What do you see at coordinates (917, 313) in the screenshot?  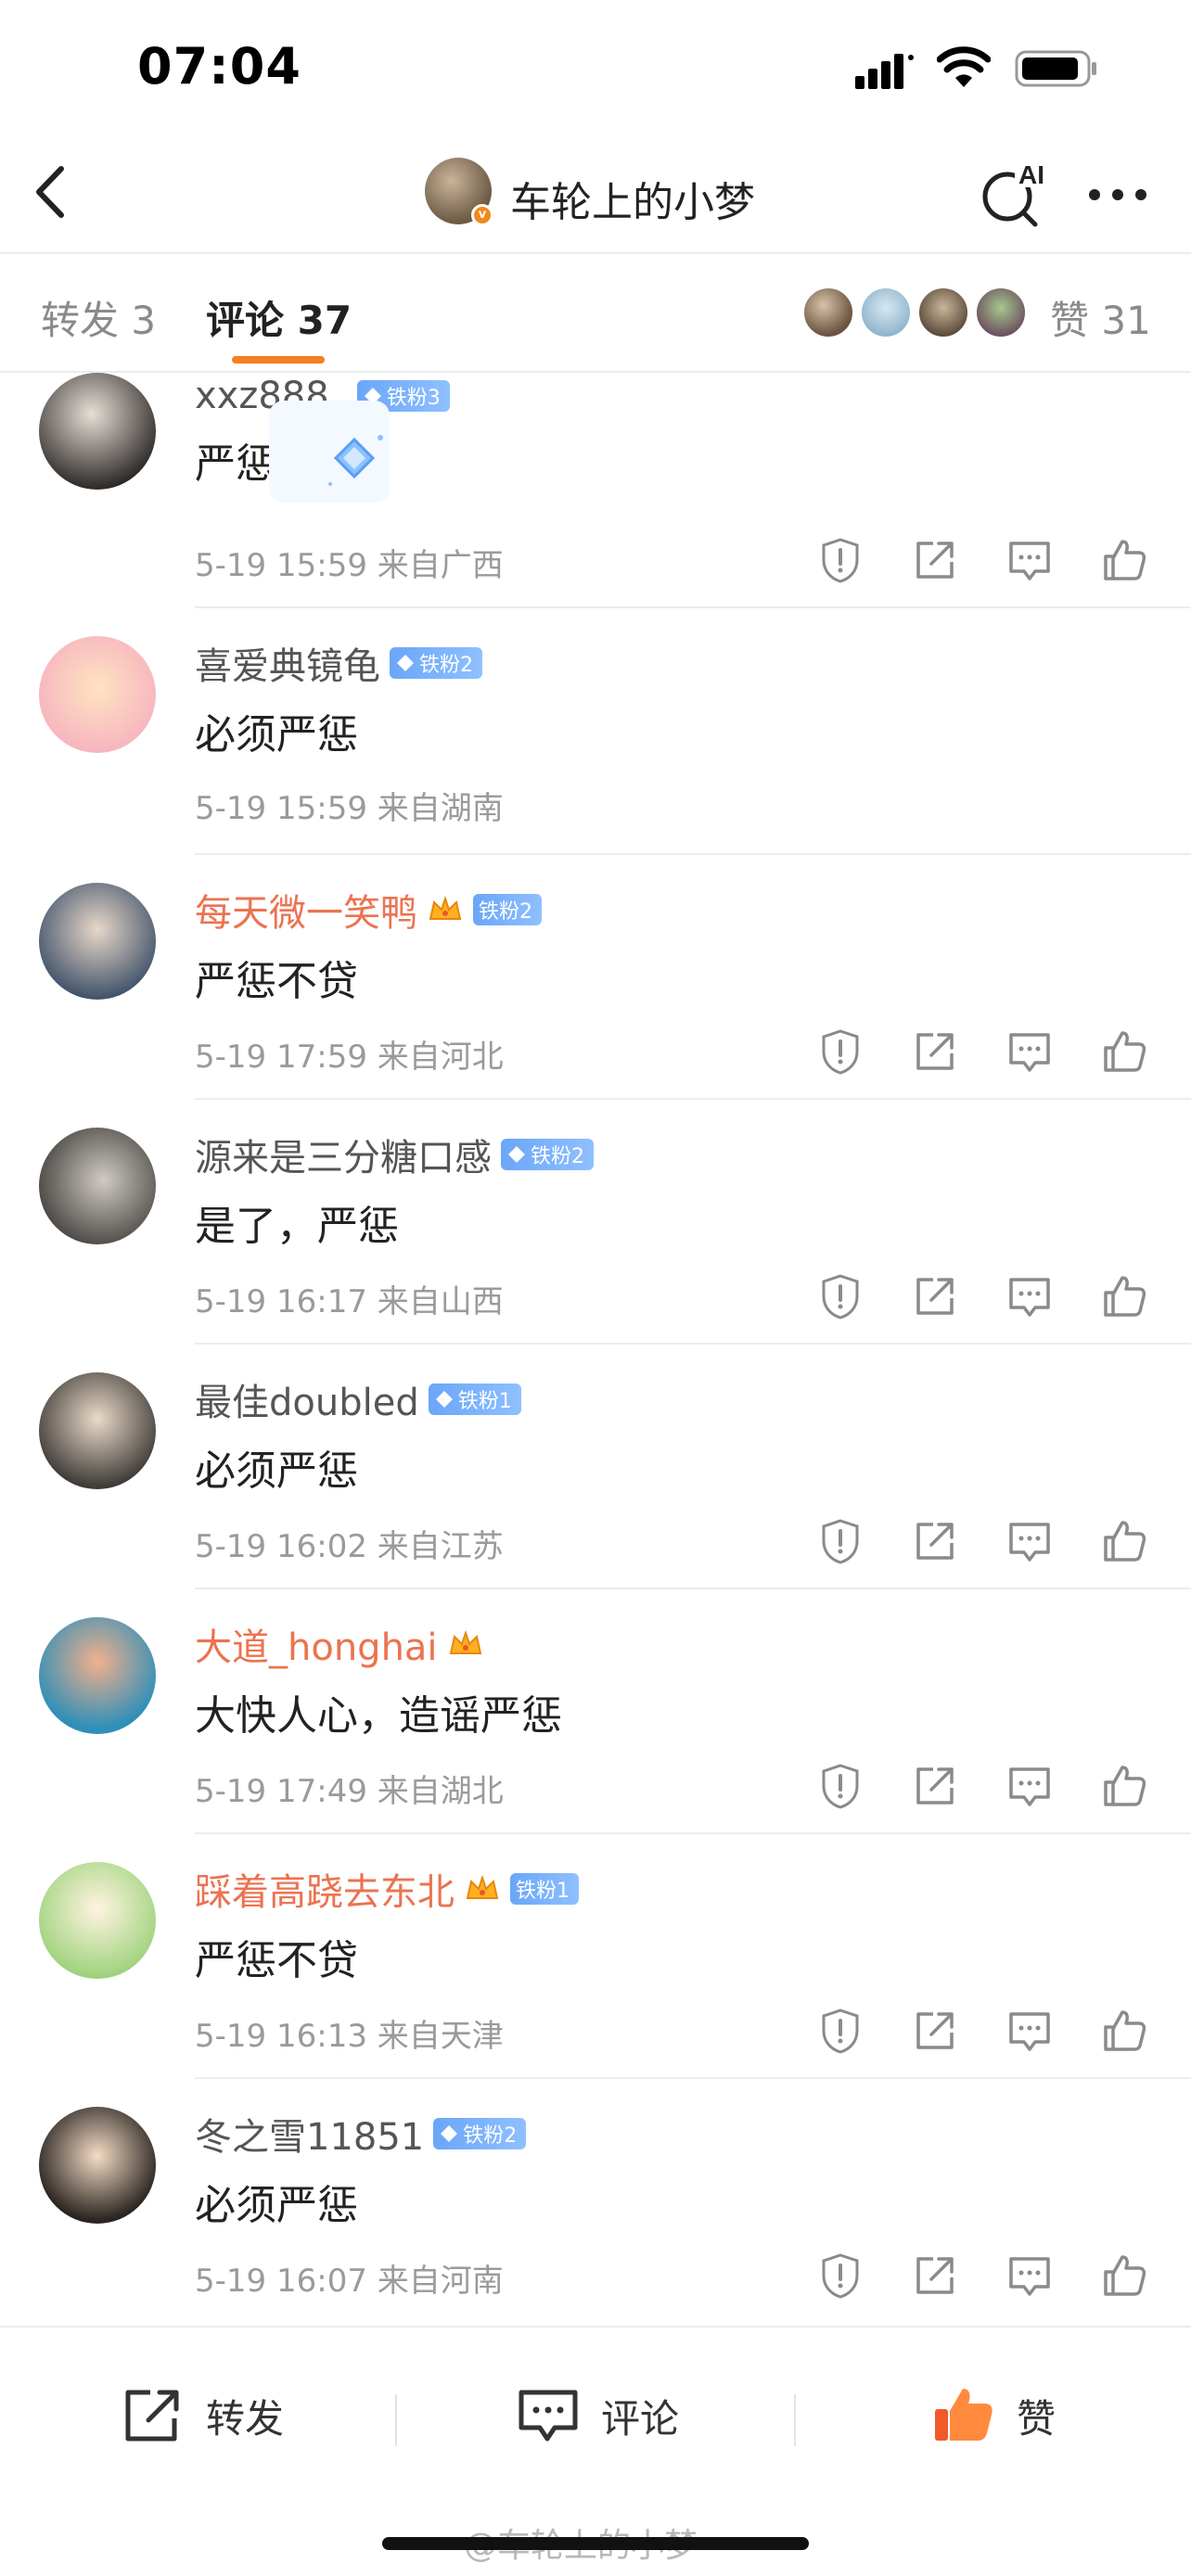 I see `liker-avatars` at bounding box center [917, 313].